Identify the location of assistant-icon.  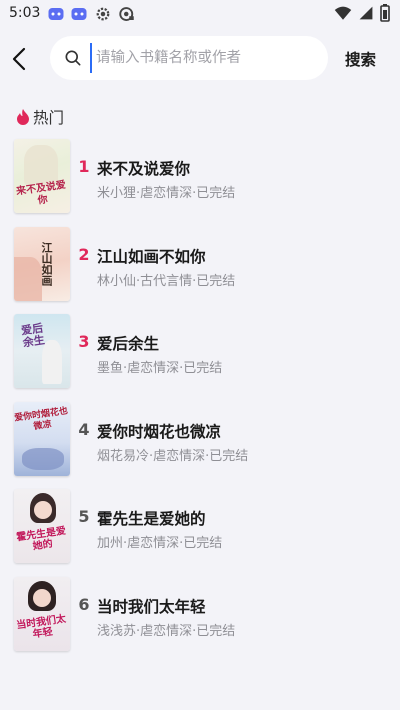
(126, 14).